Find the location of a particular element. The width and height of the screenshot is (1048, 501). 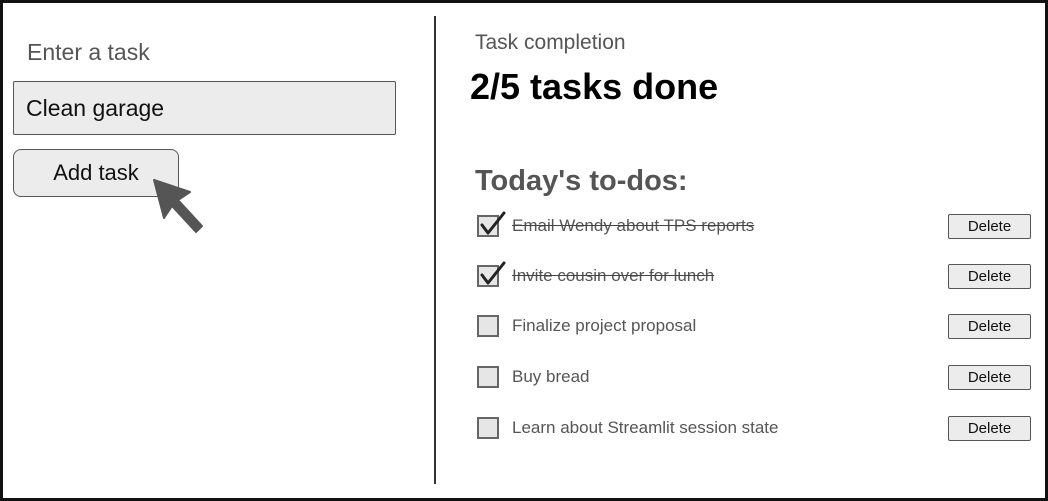

todo-item: Invite cousin over for lunch Delete is located at coordinates (755, 276).